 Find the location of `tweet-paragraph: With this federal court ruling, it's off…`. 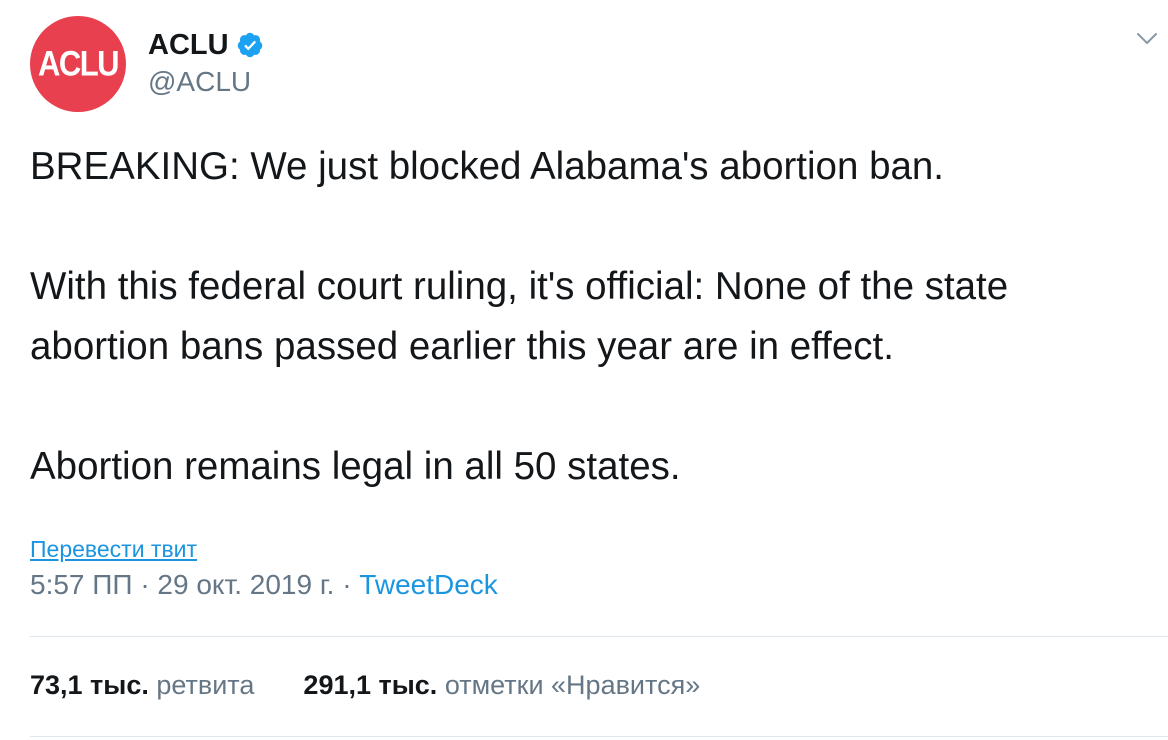

tweet-paragraph: With this federal court ruling, it's off… is located at coordinates (519, 316).